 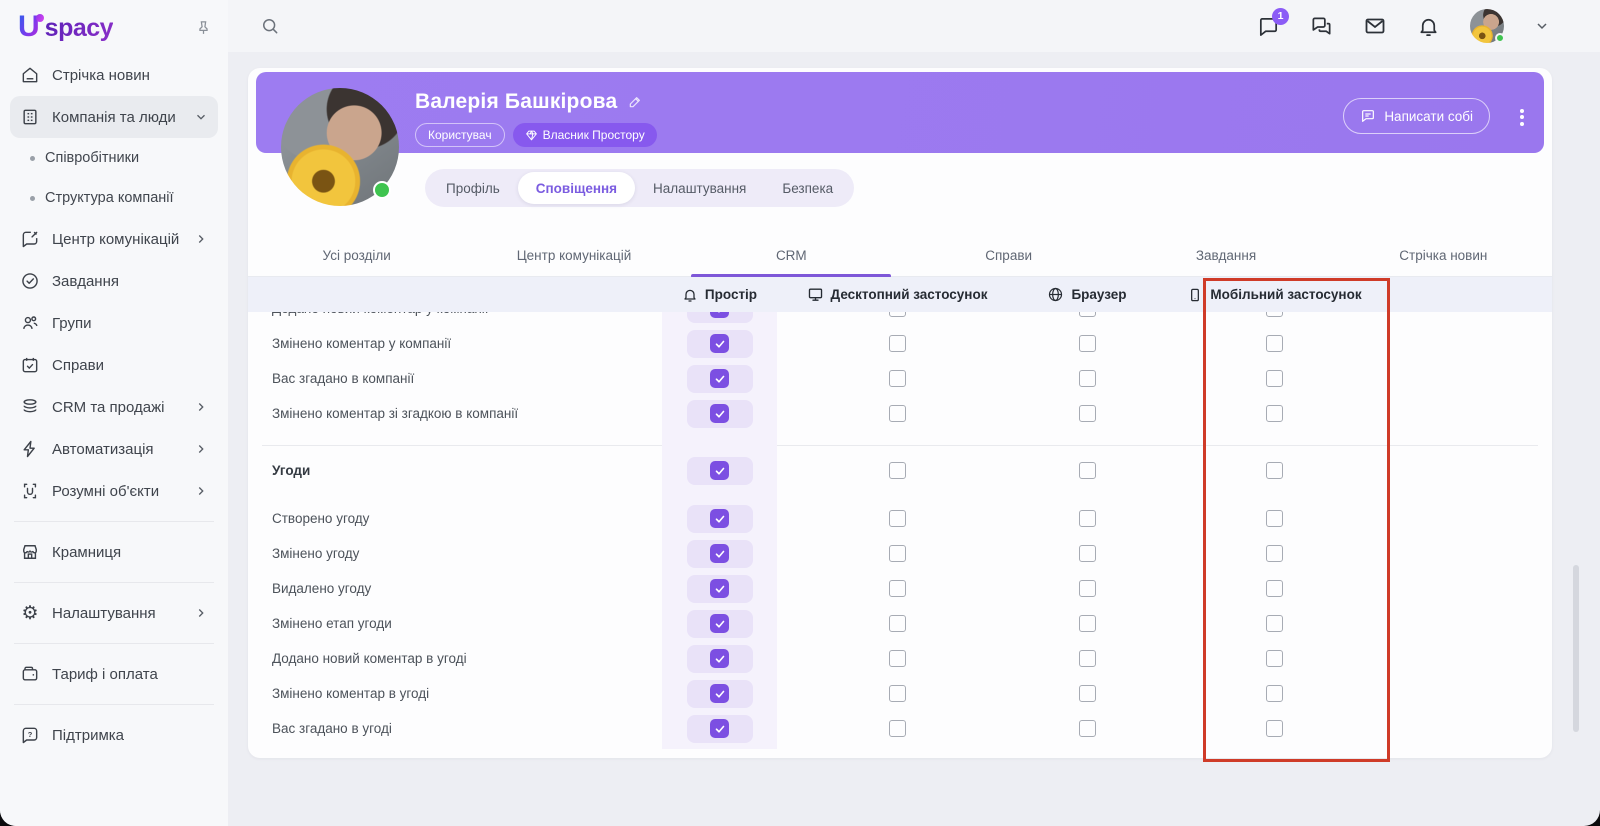 I want to click on pin-sidebar-icon, so click(x=203, y=27).